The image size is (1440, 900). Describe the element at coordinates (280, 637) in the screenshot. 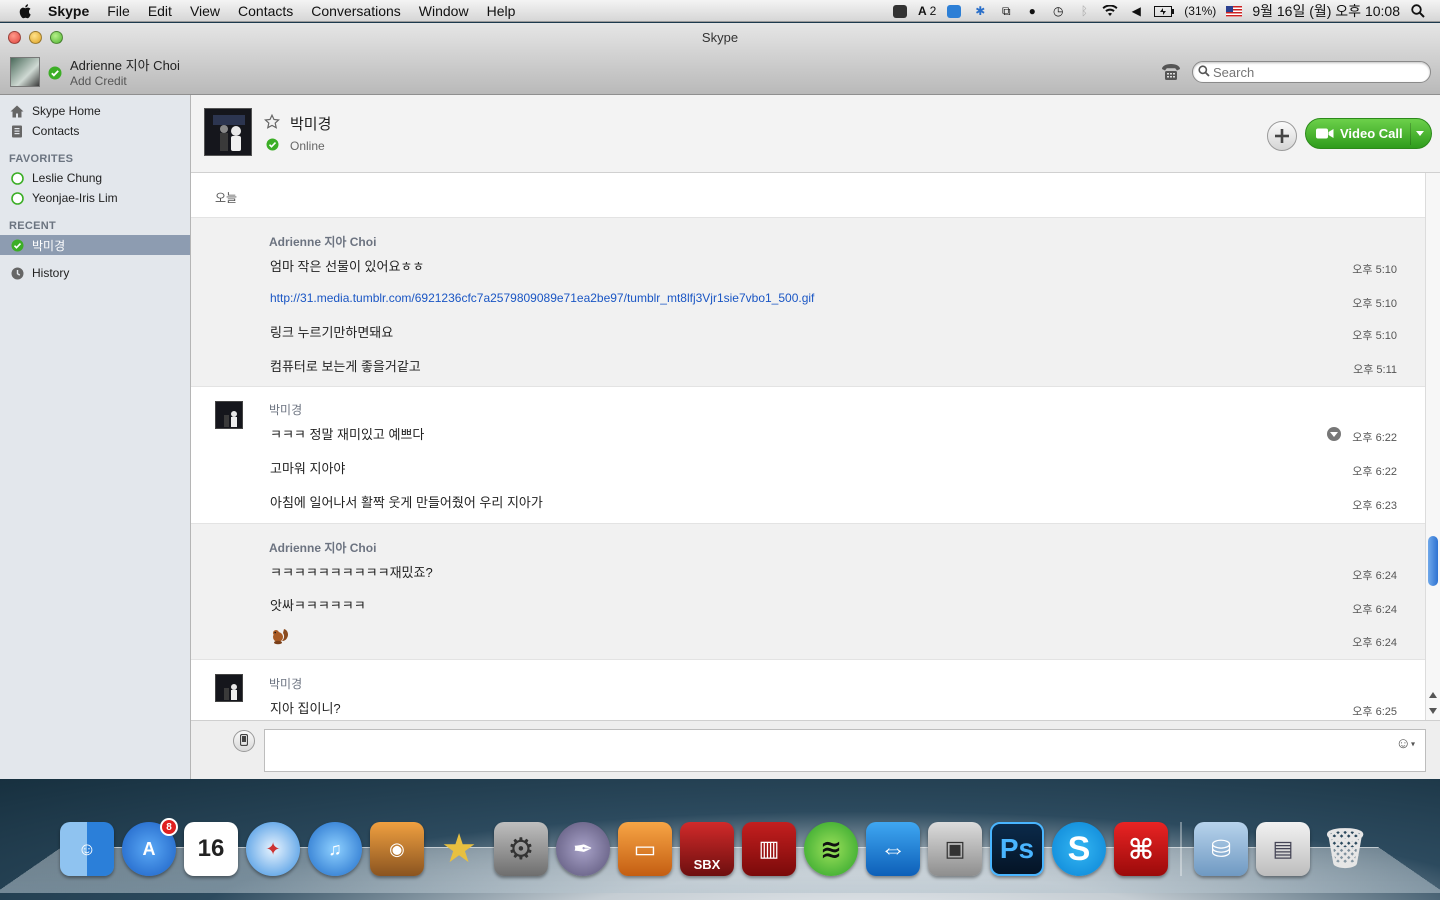

I see `squirrel-emoticon-icon` at that location.